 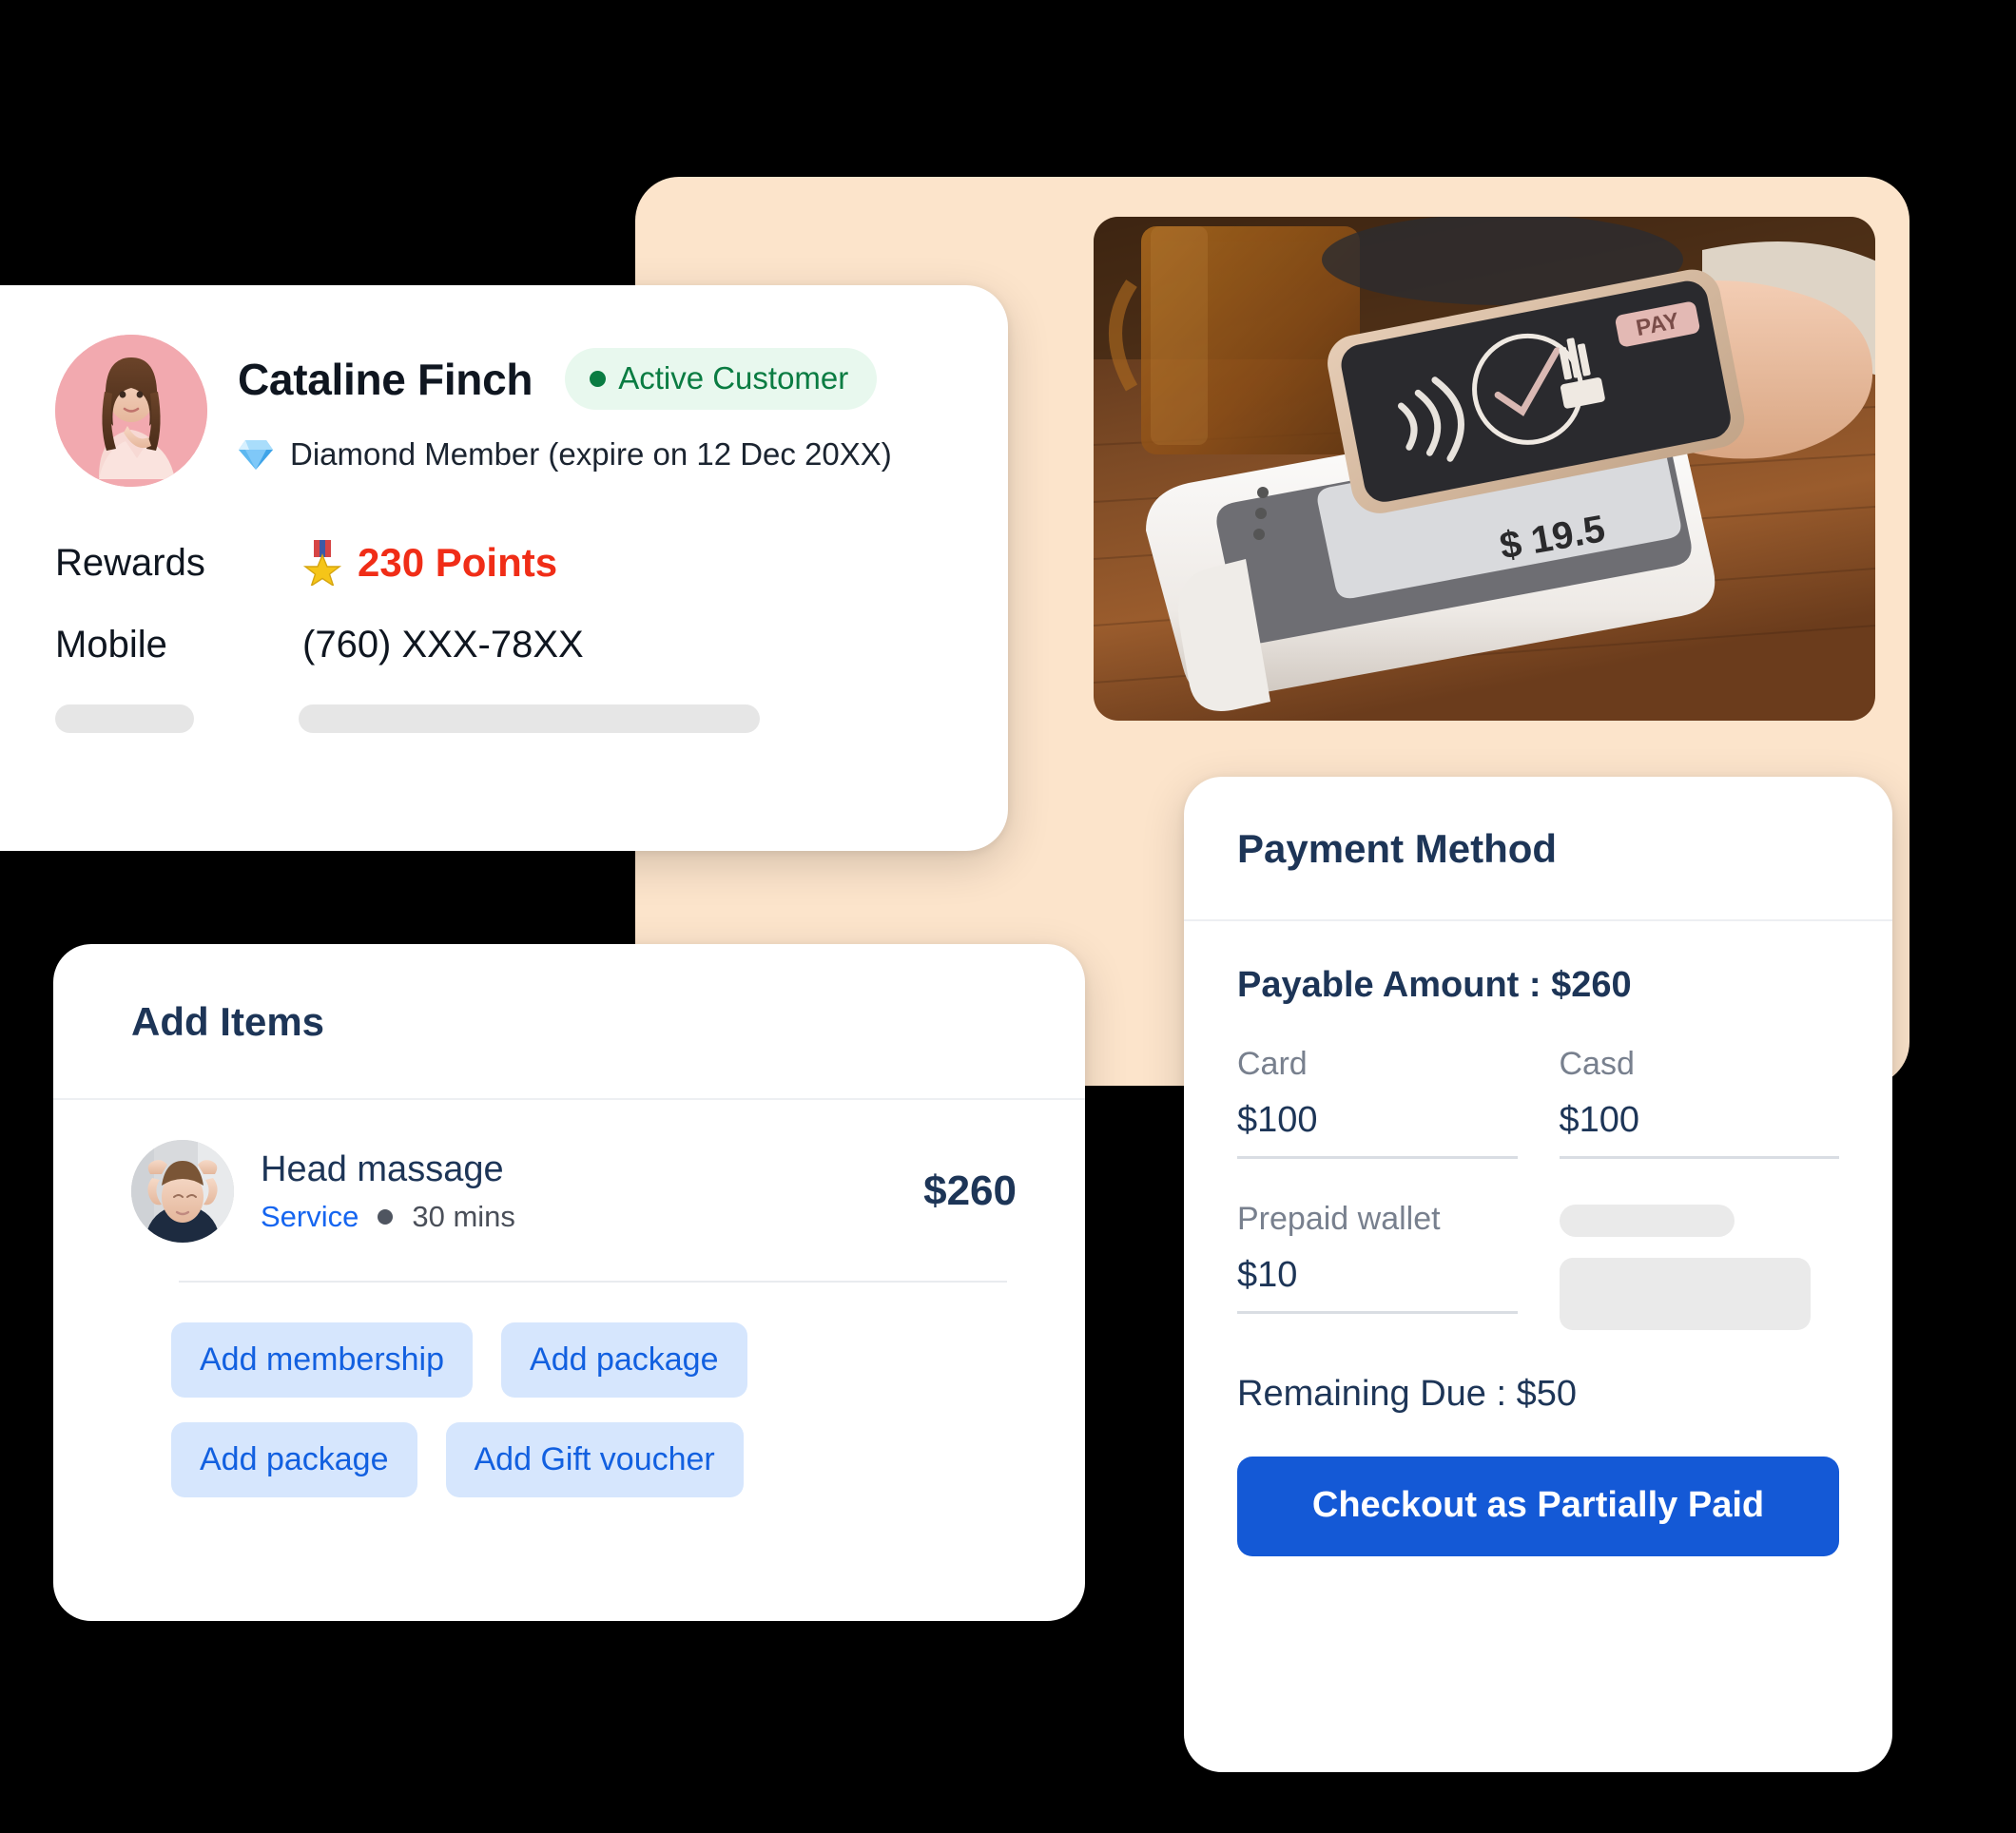 I want to click on field-value: $10, so click(x=1377, y=1276).